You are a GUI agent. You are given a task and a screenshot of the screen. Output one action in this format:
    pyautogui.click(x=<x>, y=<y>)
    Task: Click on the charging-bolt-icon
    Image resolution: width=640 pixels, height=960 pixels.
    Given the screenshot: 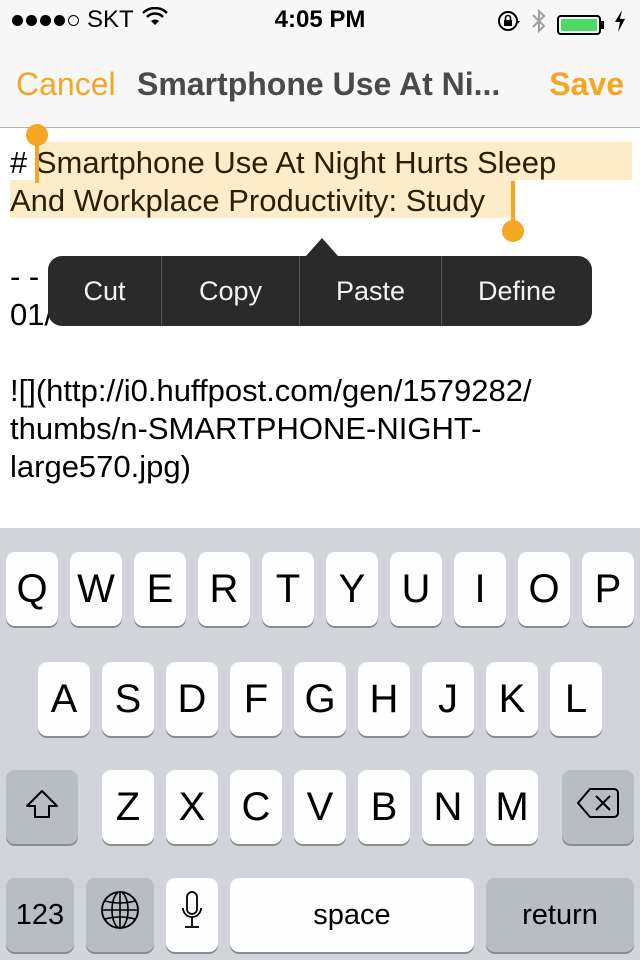 What is the action you would take?
    pyautogui.click(x=620, y=24)
    